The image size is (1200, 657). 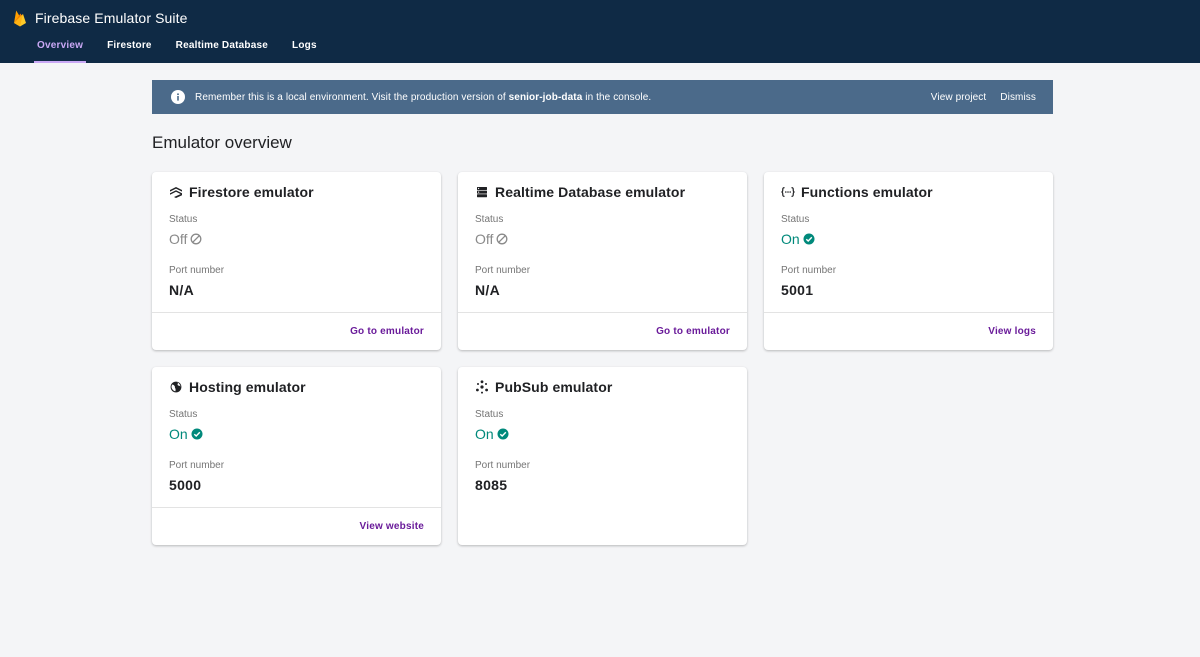 What do you see at coordinates (491, 485) in the screenshot?
I see `port-value: 8085` at bounding box center [491, 485].